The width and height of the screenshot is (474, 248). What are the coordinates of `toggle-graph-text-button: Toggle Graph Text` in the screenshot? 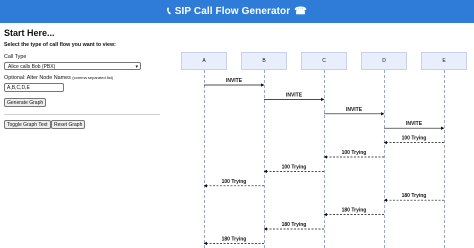 It's located at (27, 124).